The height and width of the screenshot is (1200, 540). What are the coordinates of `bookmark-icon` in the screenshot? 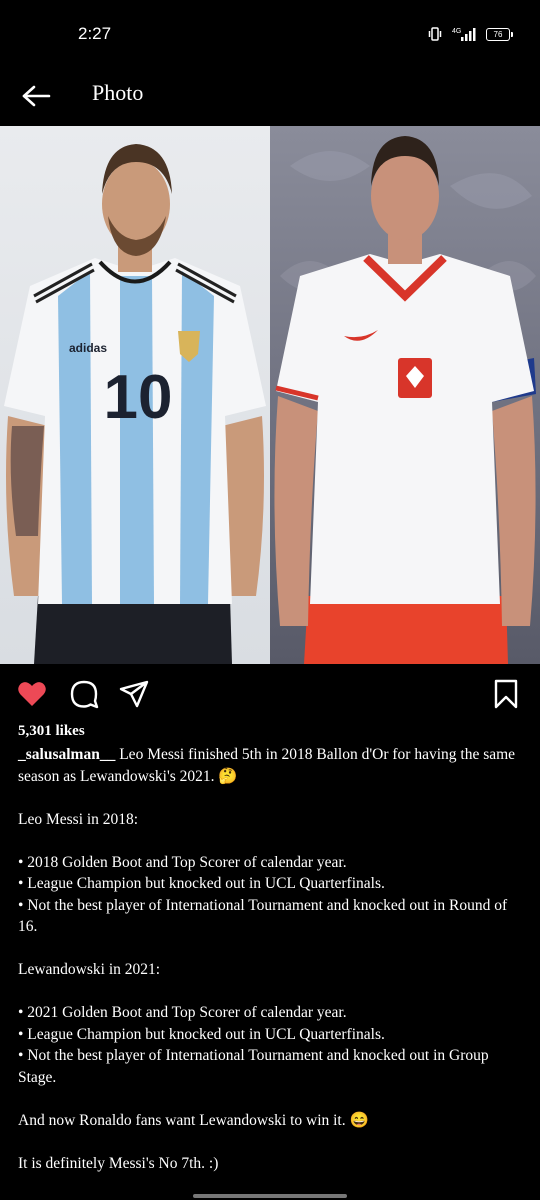 It's located at (506, 694).